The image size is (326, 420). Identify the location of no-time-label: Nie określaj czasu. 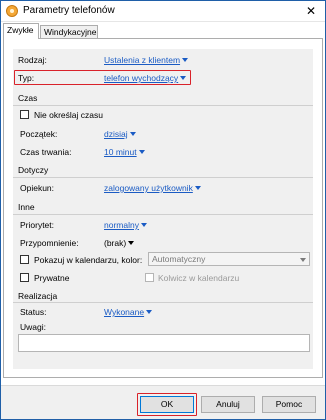
(68, 115).